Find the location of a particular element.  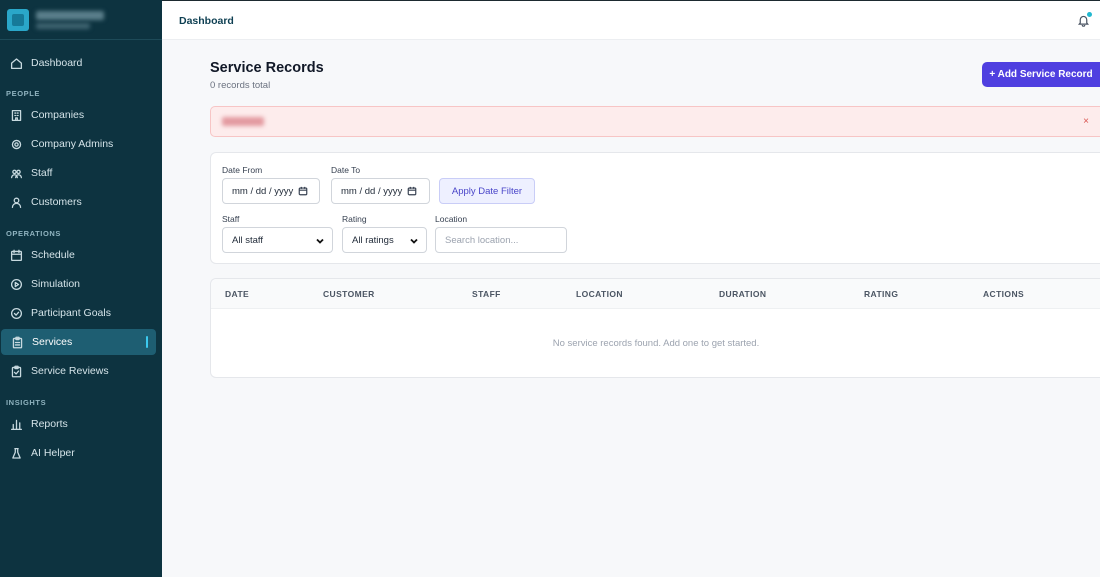

sidebar-item-ai-helper: AI Helper is located at coordinates (81, 453).